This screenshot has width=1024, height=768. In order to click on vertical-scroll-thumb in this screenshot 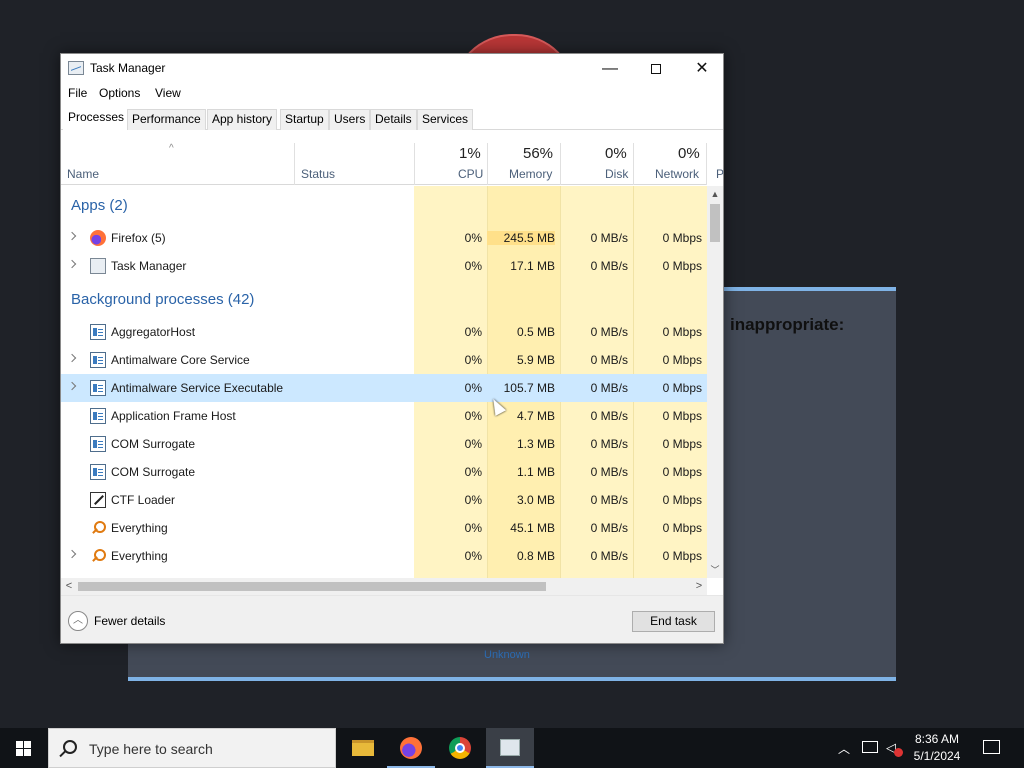, I will do `click(715, 223)`.